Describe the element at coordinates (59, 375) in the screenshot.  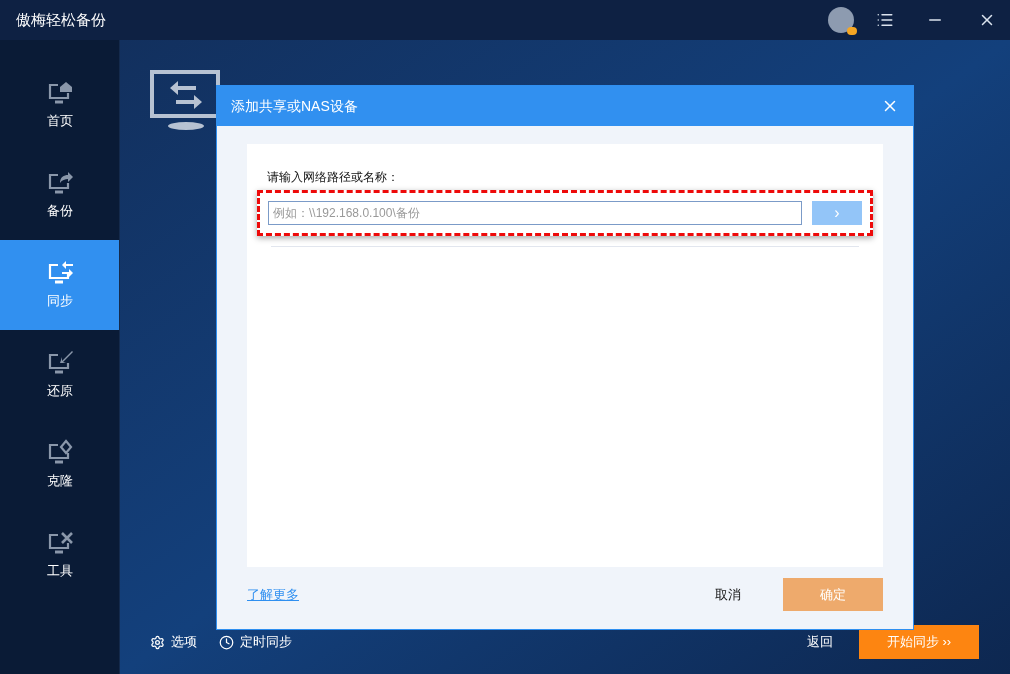
I see `sidebar-item: 还原` at that location.